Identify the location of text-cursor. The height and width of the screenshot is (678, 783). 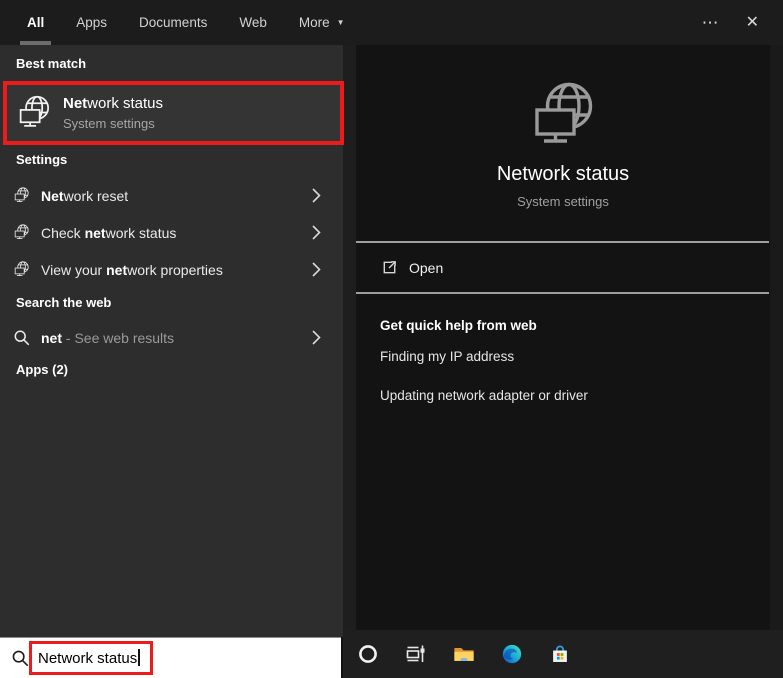
(139, 657).